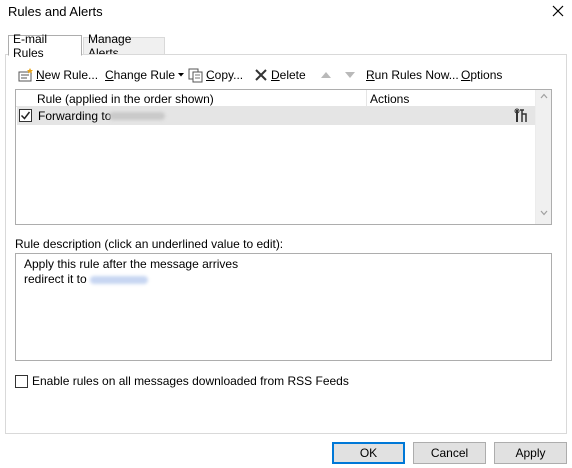 The image size is (572, 468). I want to click on delete-accel: D, so click(275, 75).